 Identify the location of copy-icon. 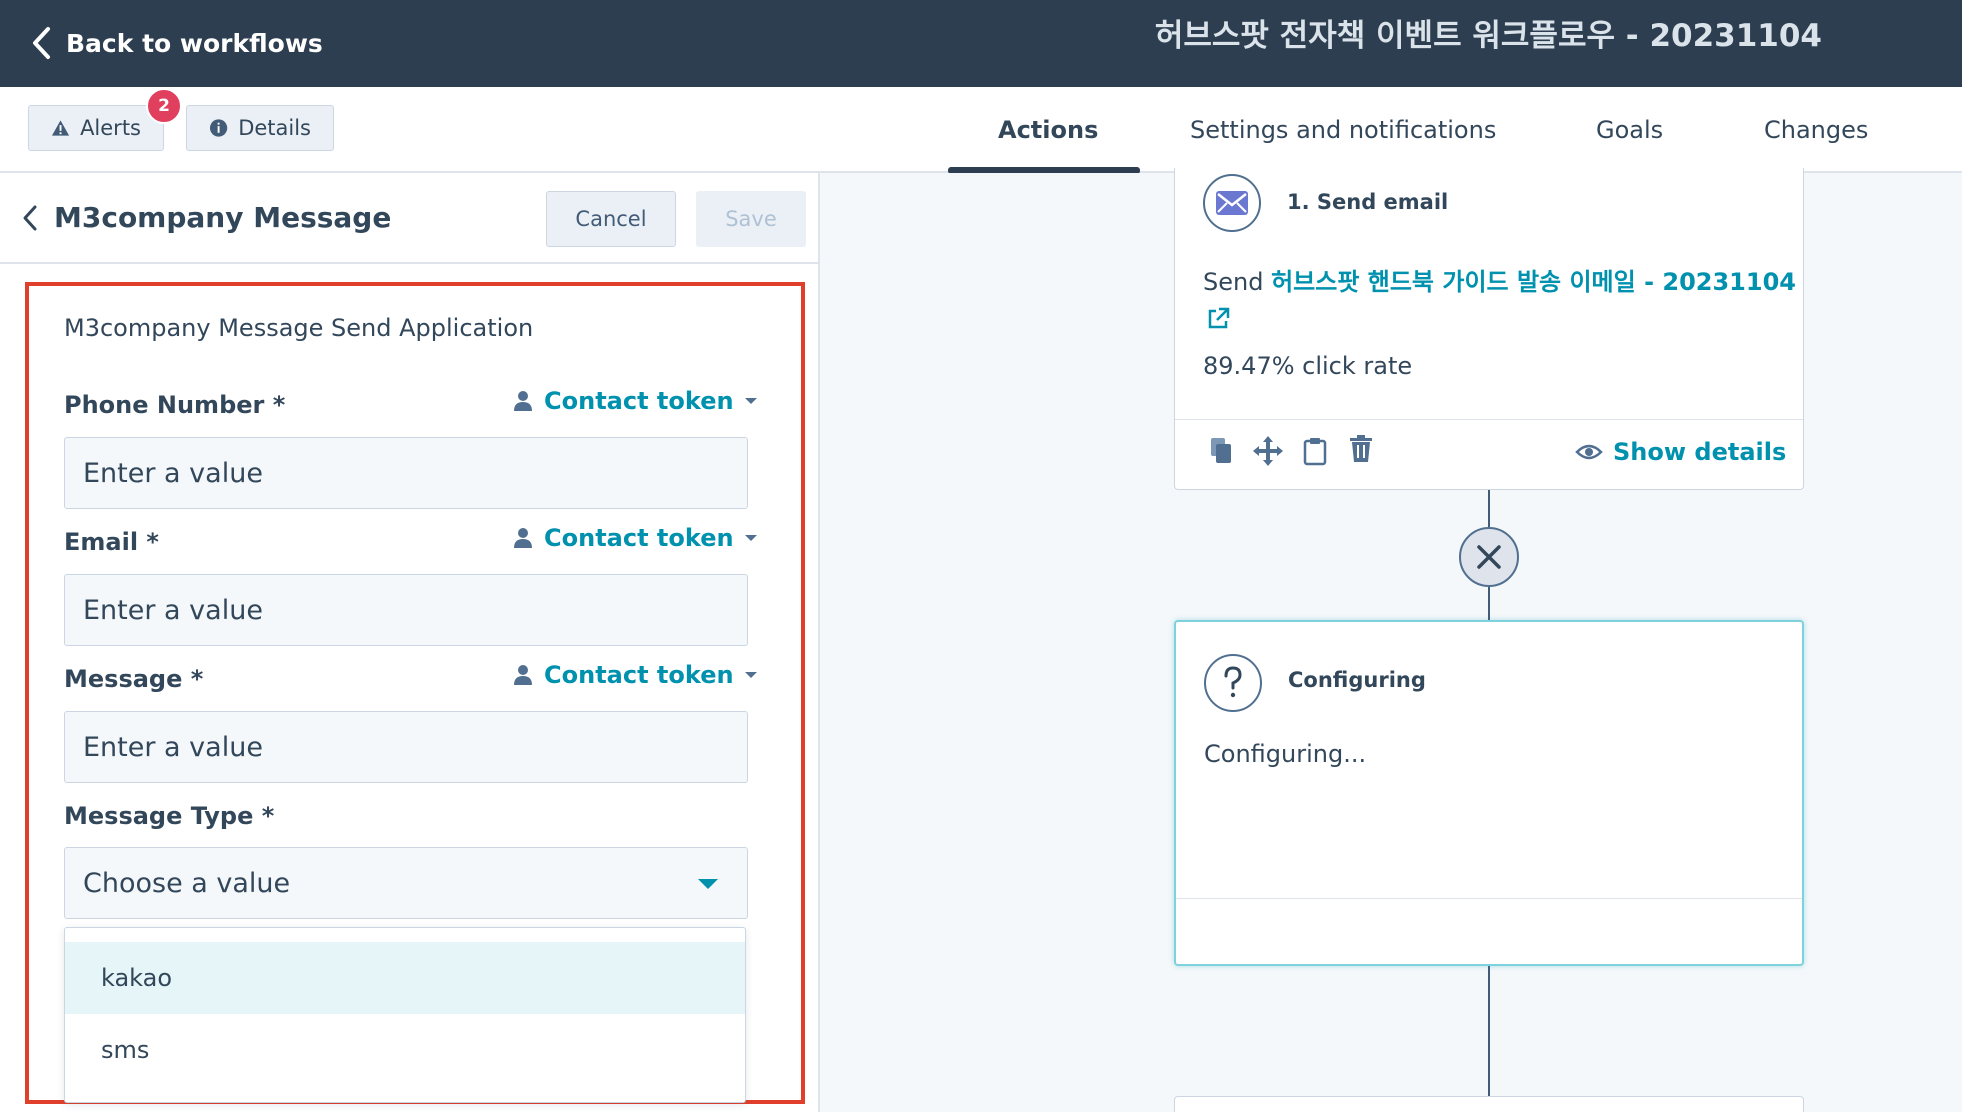
(1221, 451).